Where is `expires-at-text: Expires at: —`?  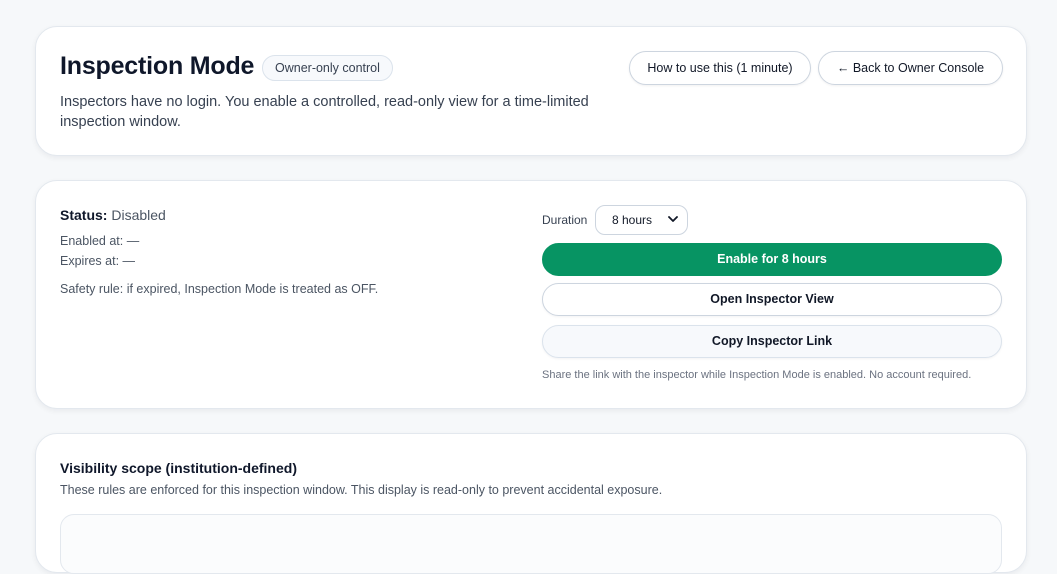
expires-at-text: Expires at: — is located at coordinates (98, 261).